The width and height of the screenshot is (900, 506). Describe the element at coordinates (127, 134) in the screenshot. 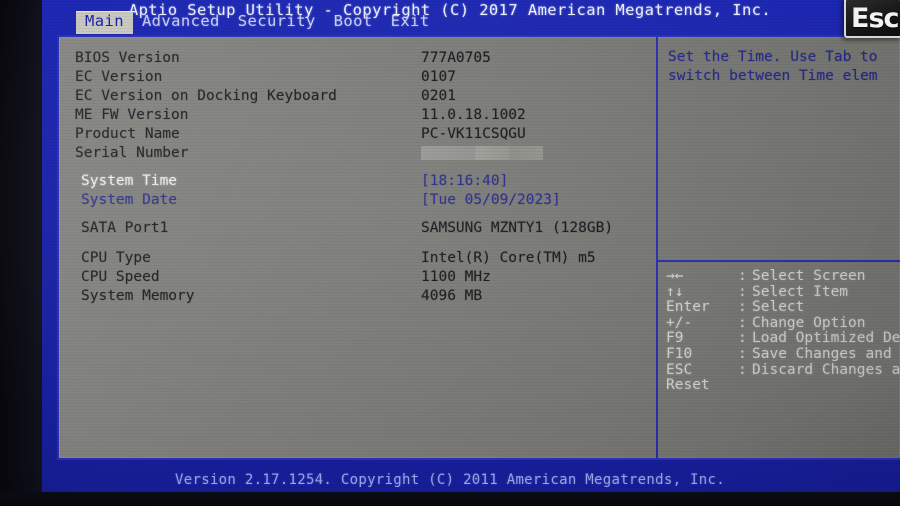

I see `label-product-name: Product Name` at that location.